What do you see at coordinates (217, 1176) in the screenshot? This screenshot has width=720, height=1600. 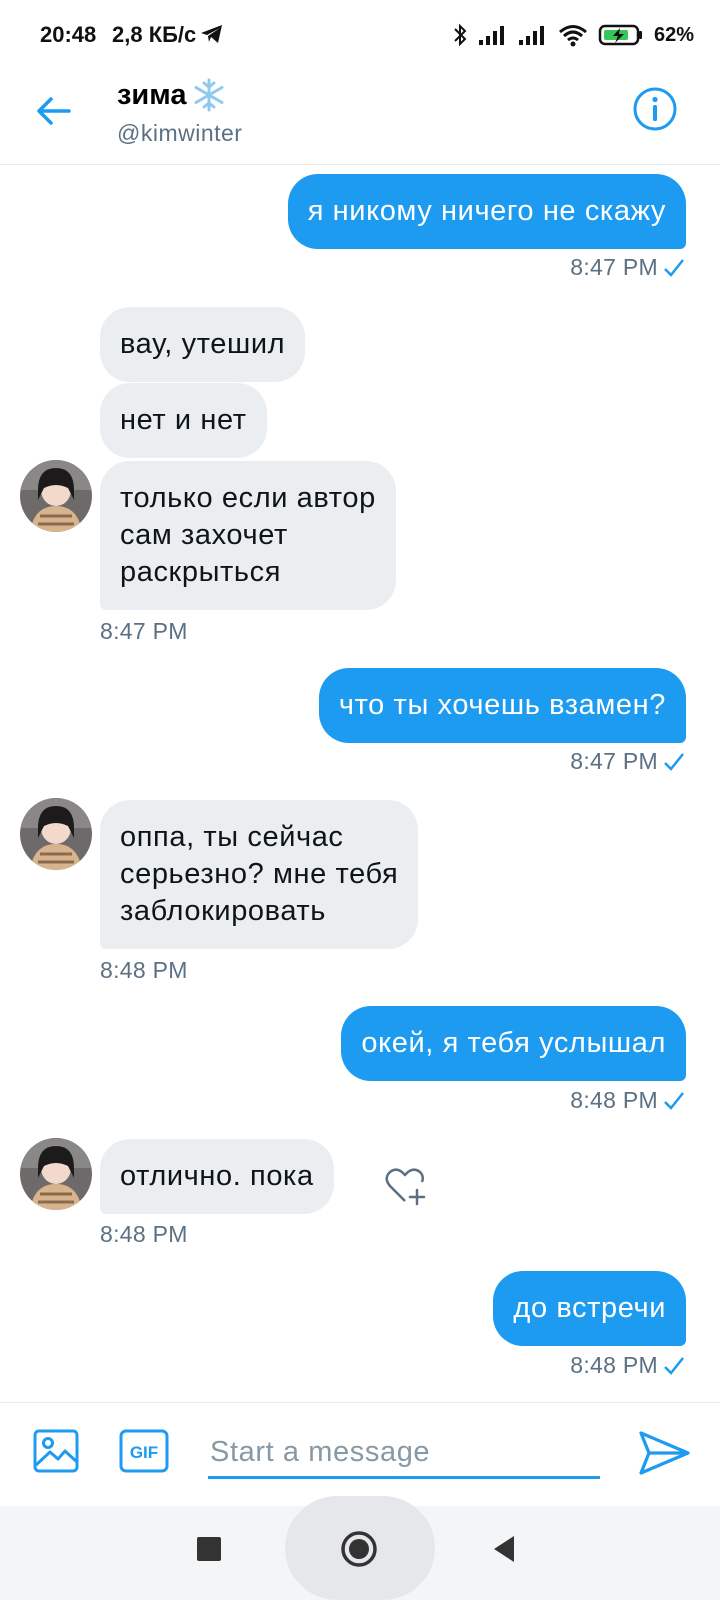 I see `message-incoming: отлично. пока` at bounding box center [217, 1176].